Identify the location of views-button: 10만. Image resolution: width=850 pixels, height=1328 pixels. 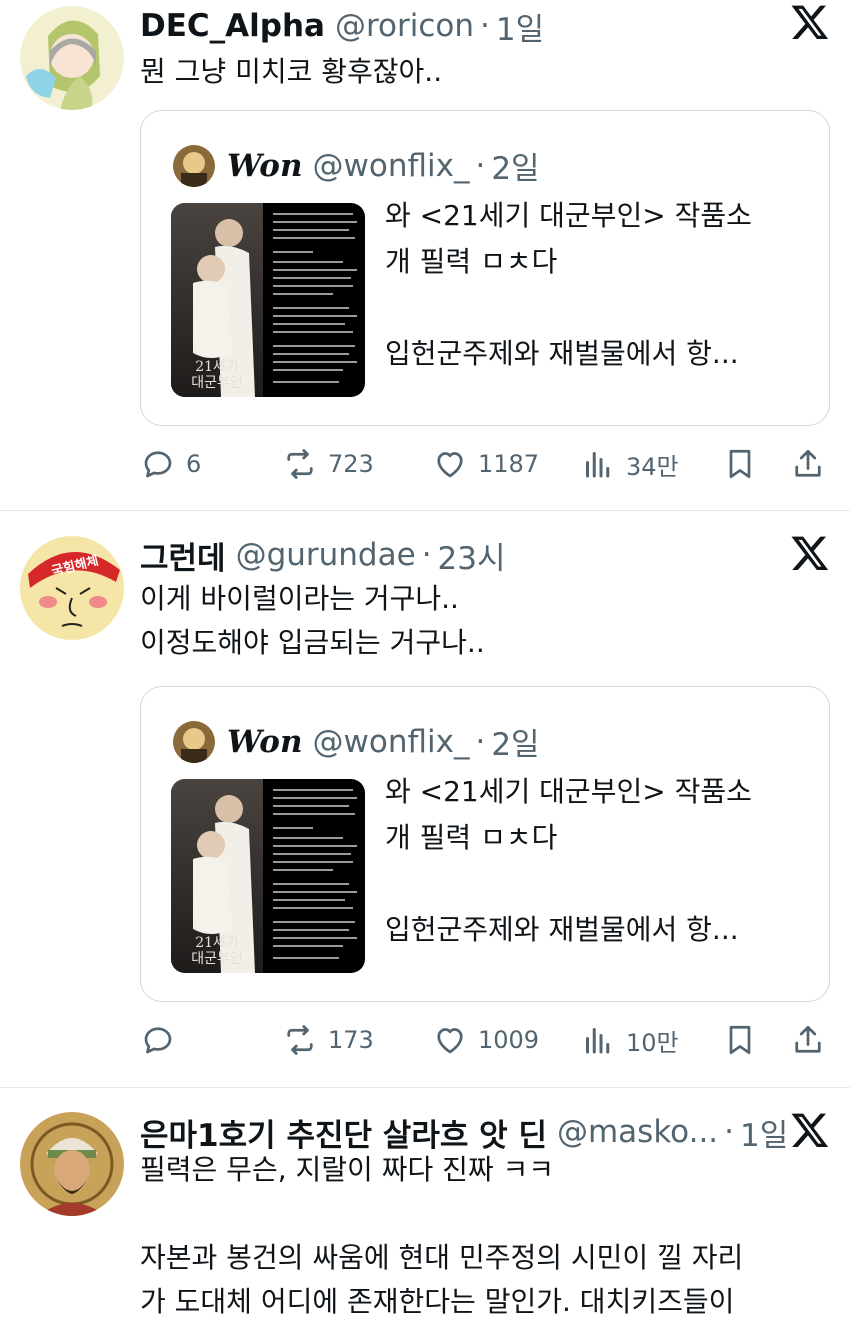
(629, 1040).